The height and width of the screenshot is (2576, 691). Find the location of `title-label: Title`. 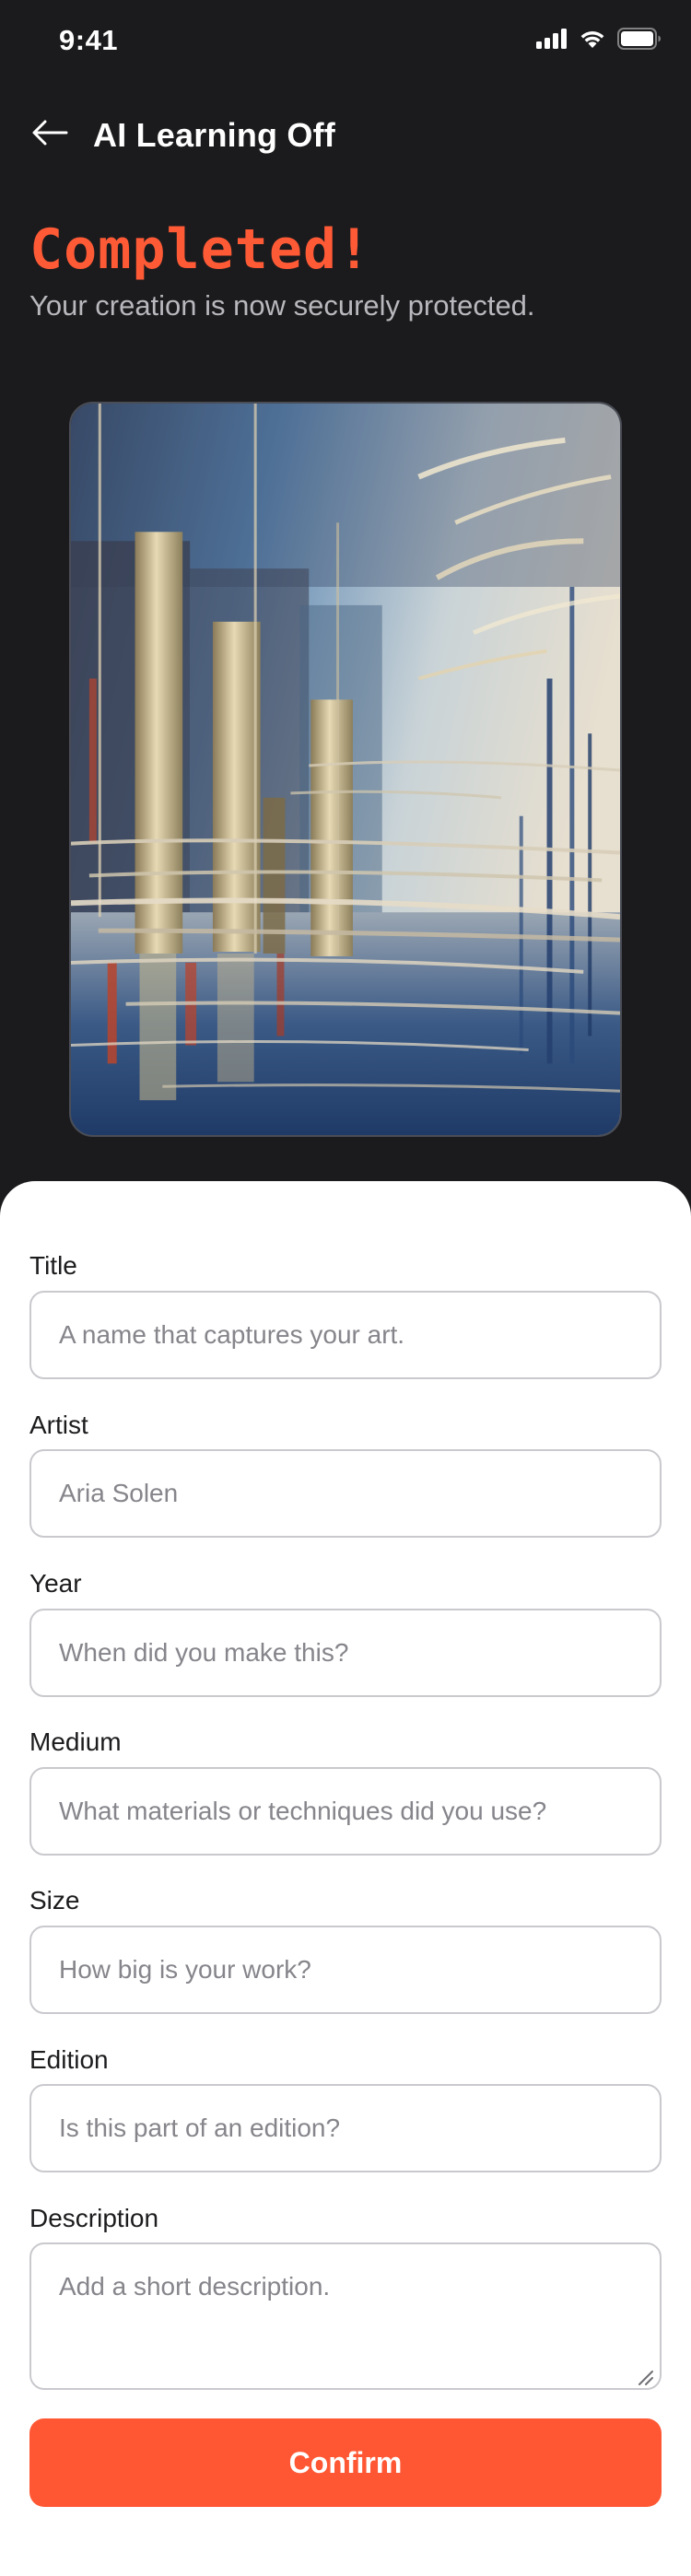

title-label: Title is located at coordinates (53, 1265).